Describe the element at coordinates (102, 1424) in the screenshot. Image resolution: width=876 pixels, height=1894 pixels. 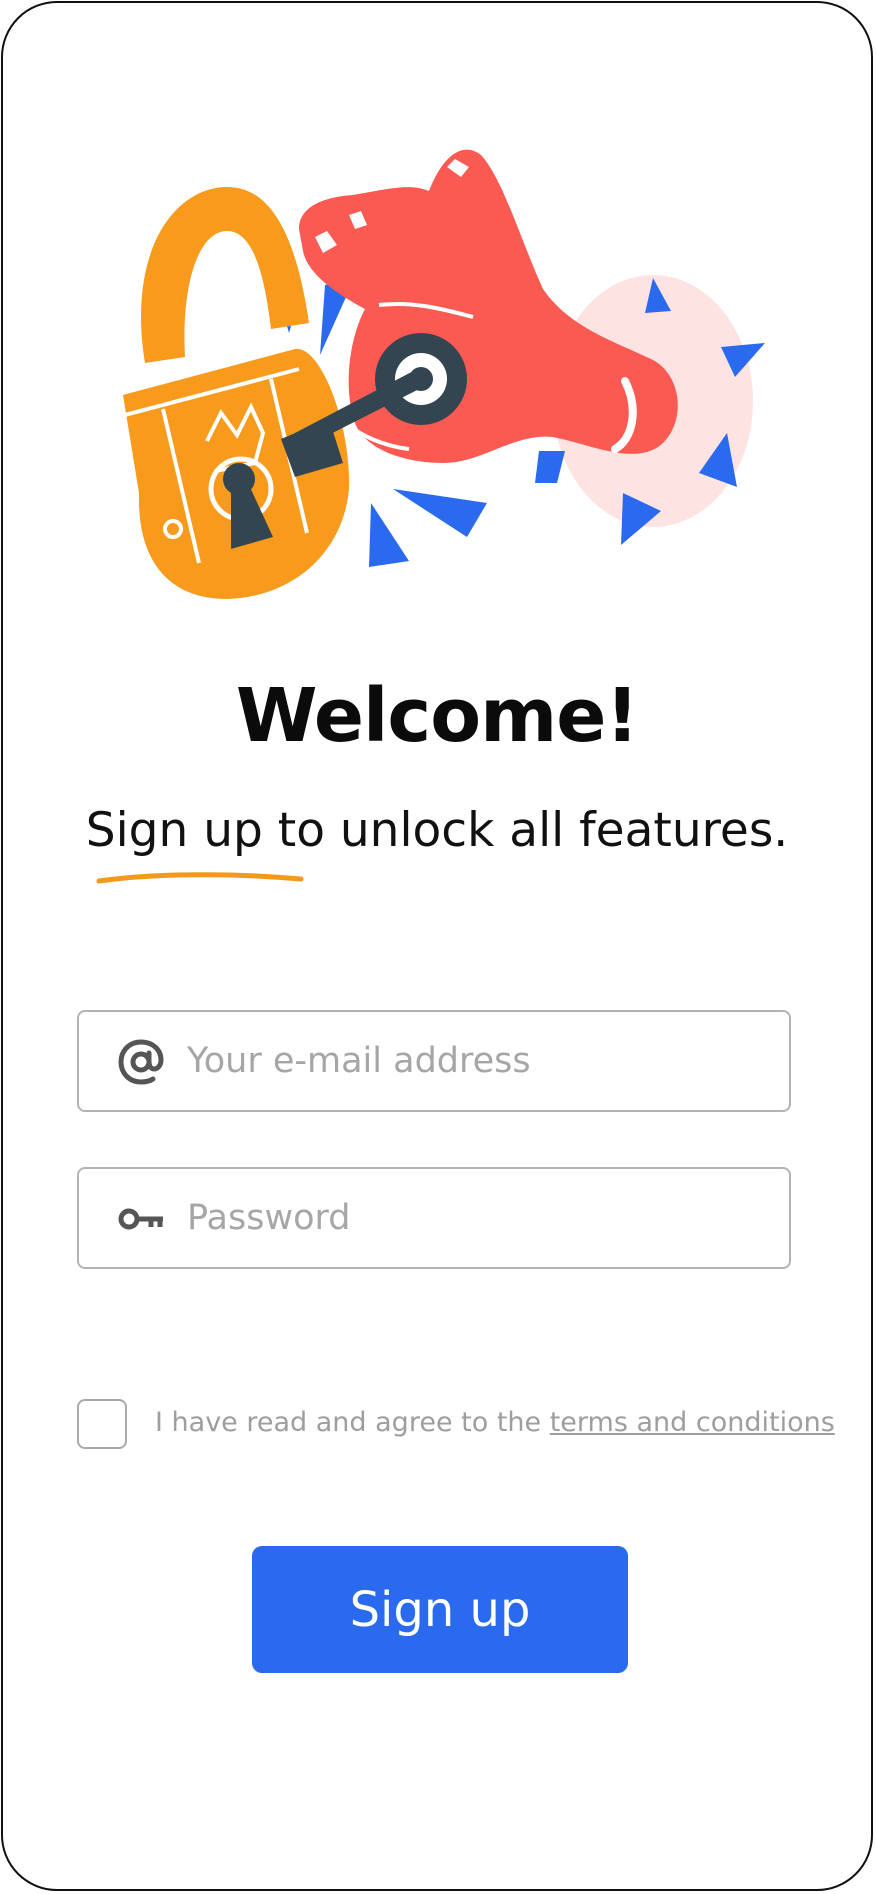
I see `terms-checkbox` at that location.